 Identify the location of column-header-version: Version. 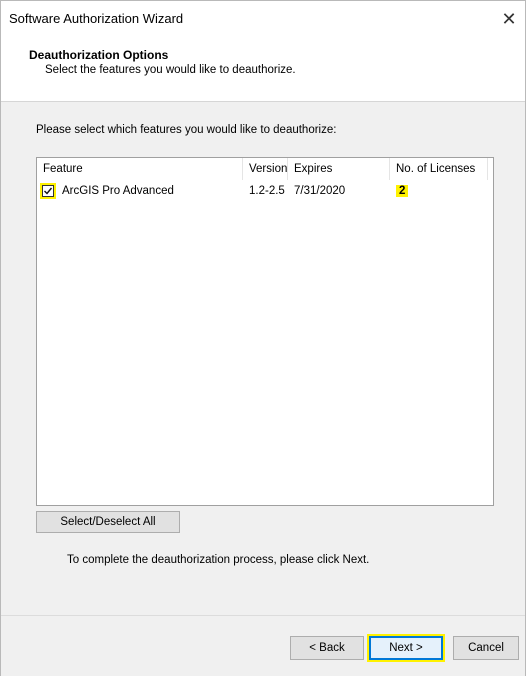
(265, 169).